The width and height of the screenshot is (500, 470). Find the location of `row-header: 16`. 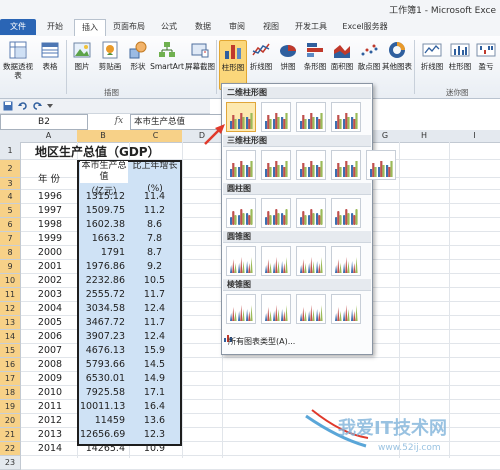

row-header: 16 is located at coordinates (10, 365).